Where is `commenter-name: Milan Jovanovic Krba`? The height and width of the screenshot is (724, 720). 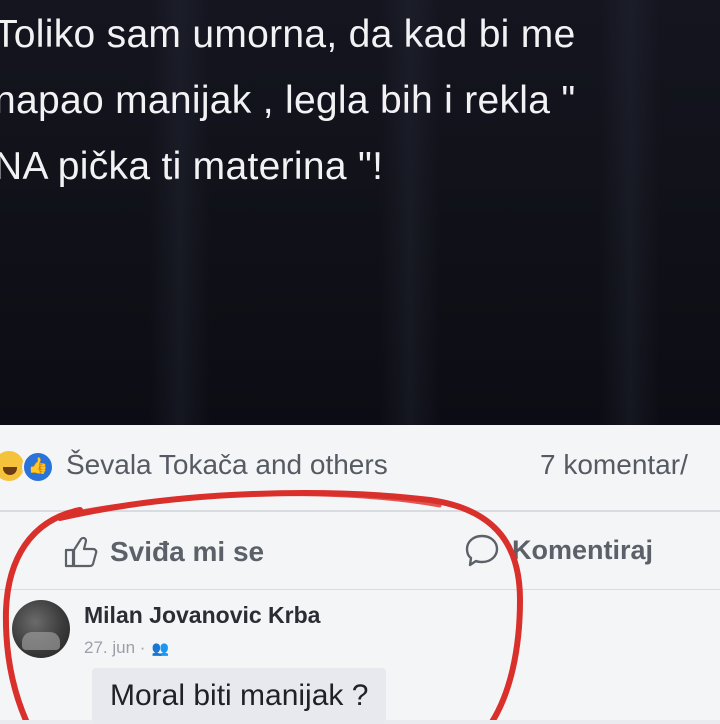
commenter-name: Milan Jovanovic Krba is located at coordinates (202, 615).